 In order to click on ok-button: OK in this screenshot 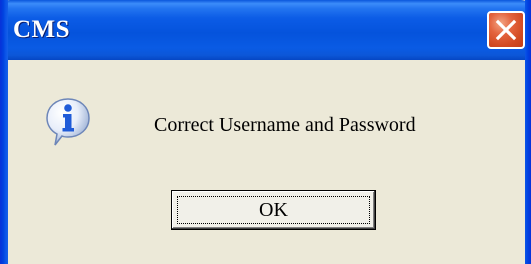, I will do `click(273, 210)`.